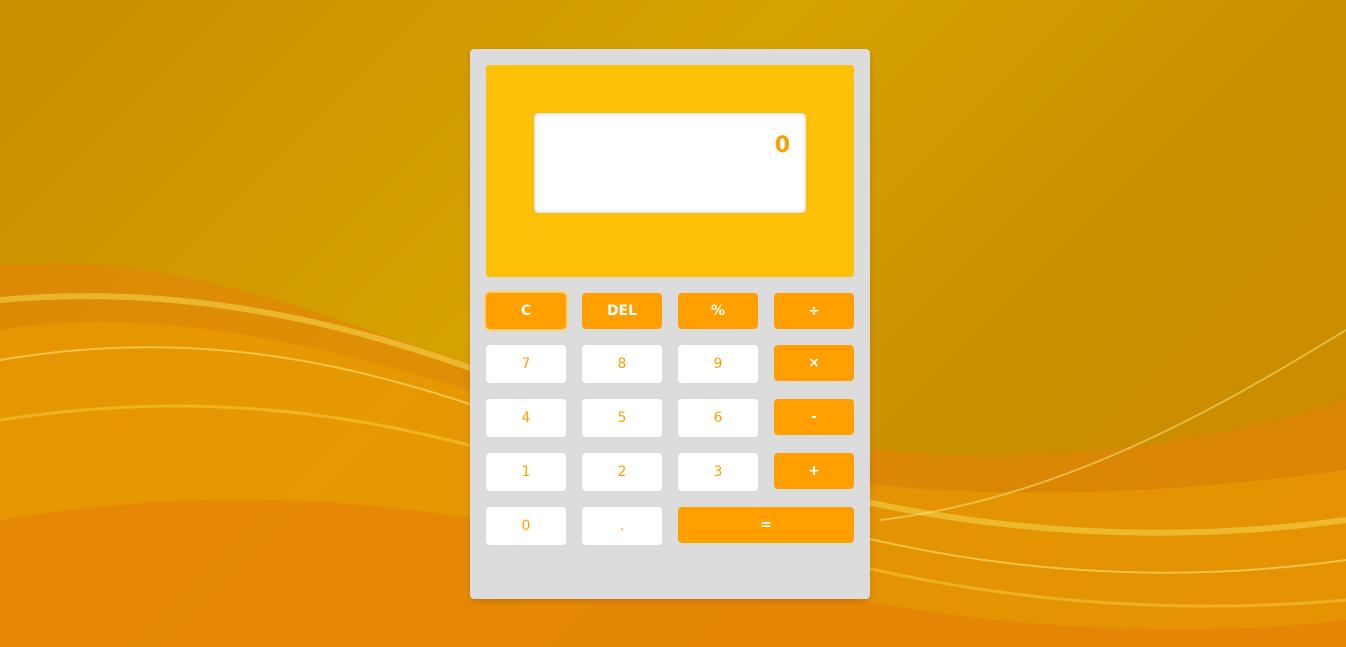 This screenshot has width=1346, height=647. I want to click on digit-9-button: 9, so click(718, 364).